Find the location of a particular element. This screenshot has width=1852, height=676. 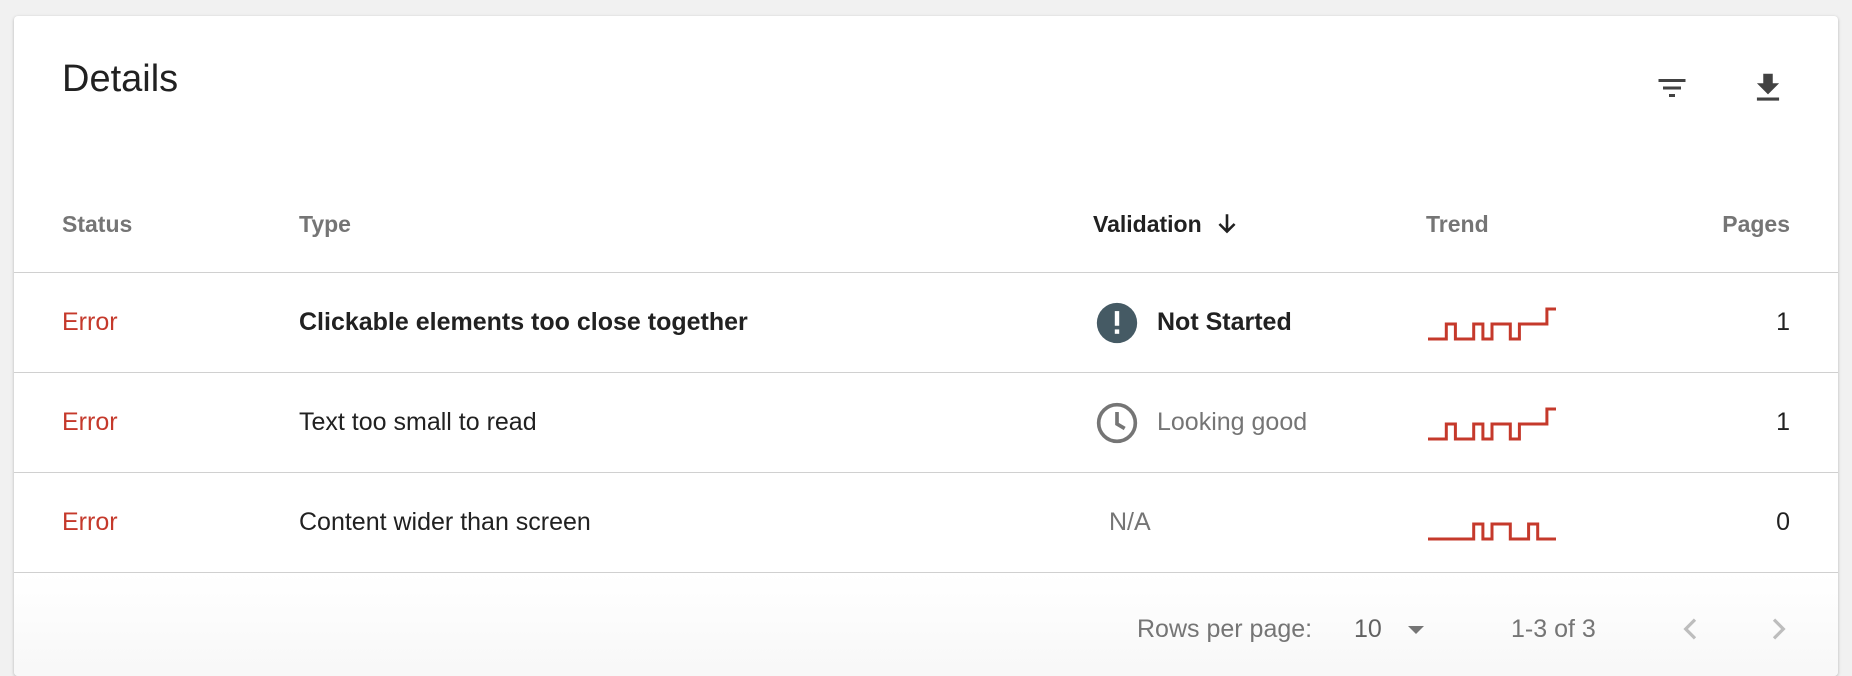

next-page-button is located at coordinates (1778, 629).